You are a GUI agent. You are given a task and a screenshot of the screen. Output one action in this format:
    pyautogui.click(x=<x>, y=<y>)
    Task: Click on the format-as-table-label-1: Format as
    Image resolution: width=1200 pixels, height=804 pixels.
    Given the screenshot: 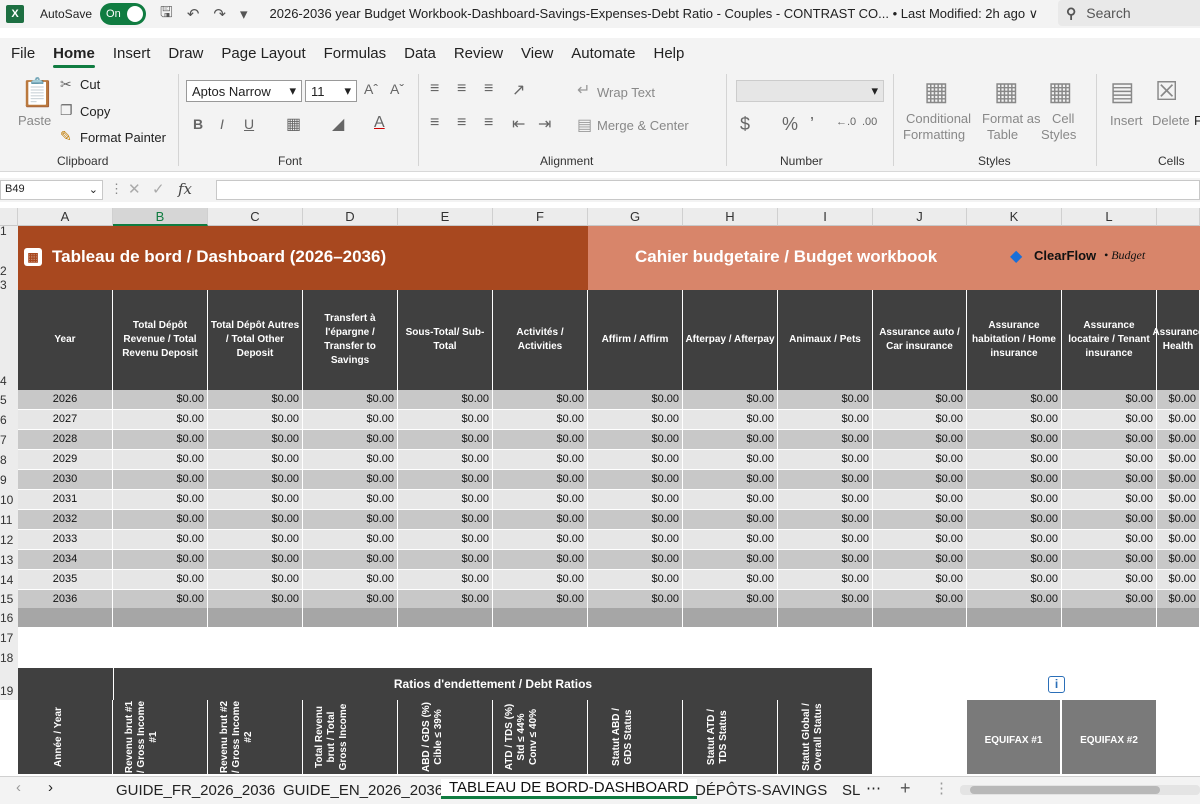 What is the action you would take?
    pyautogui.click(x=1011, y=118)
    